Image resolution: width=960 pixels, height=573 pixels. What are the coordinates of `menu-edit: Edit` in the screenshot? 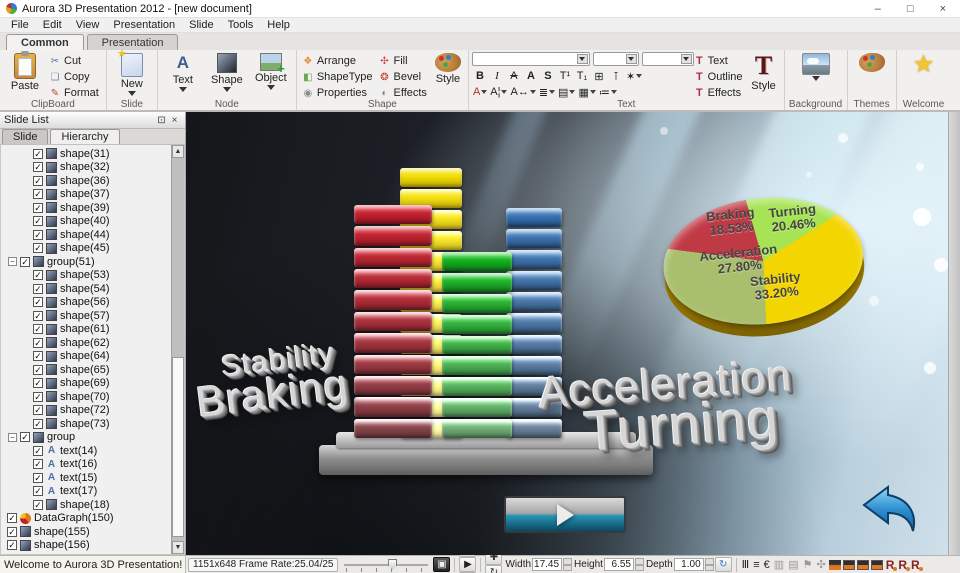 It's located at (52, 25).